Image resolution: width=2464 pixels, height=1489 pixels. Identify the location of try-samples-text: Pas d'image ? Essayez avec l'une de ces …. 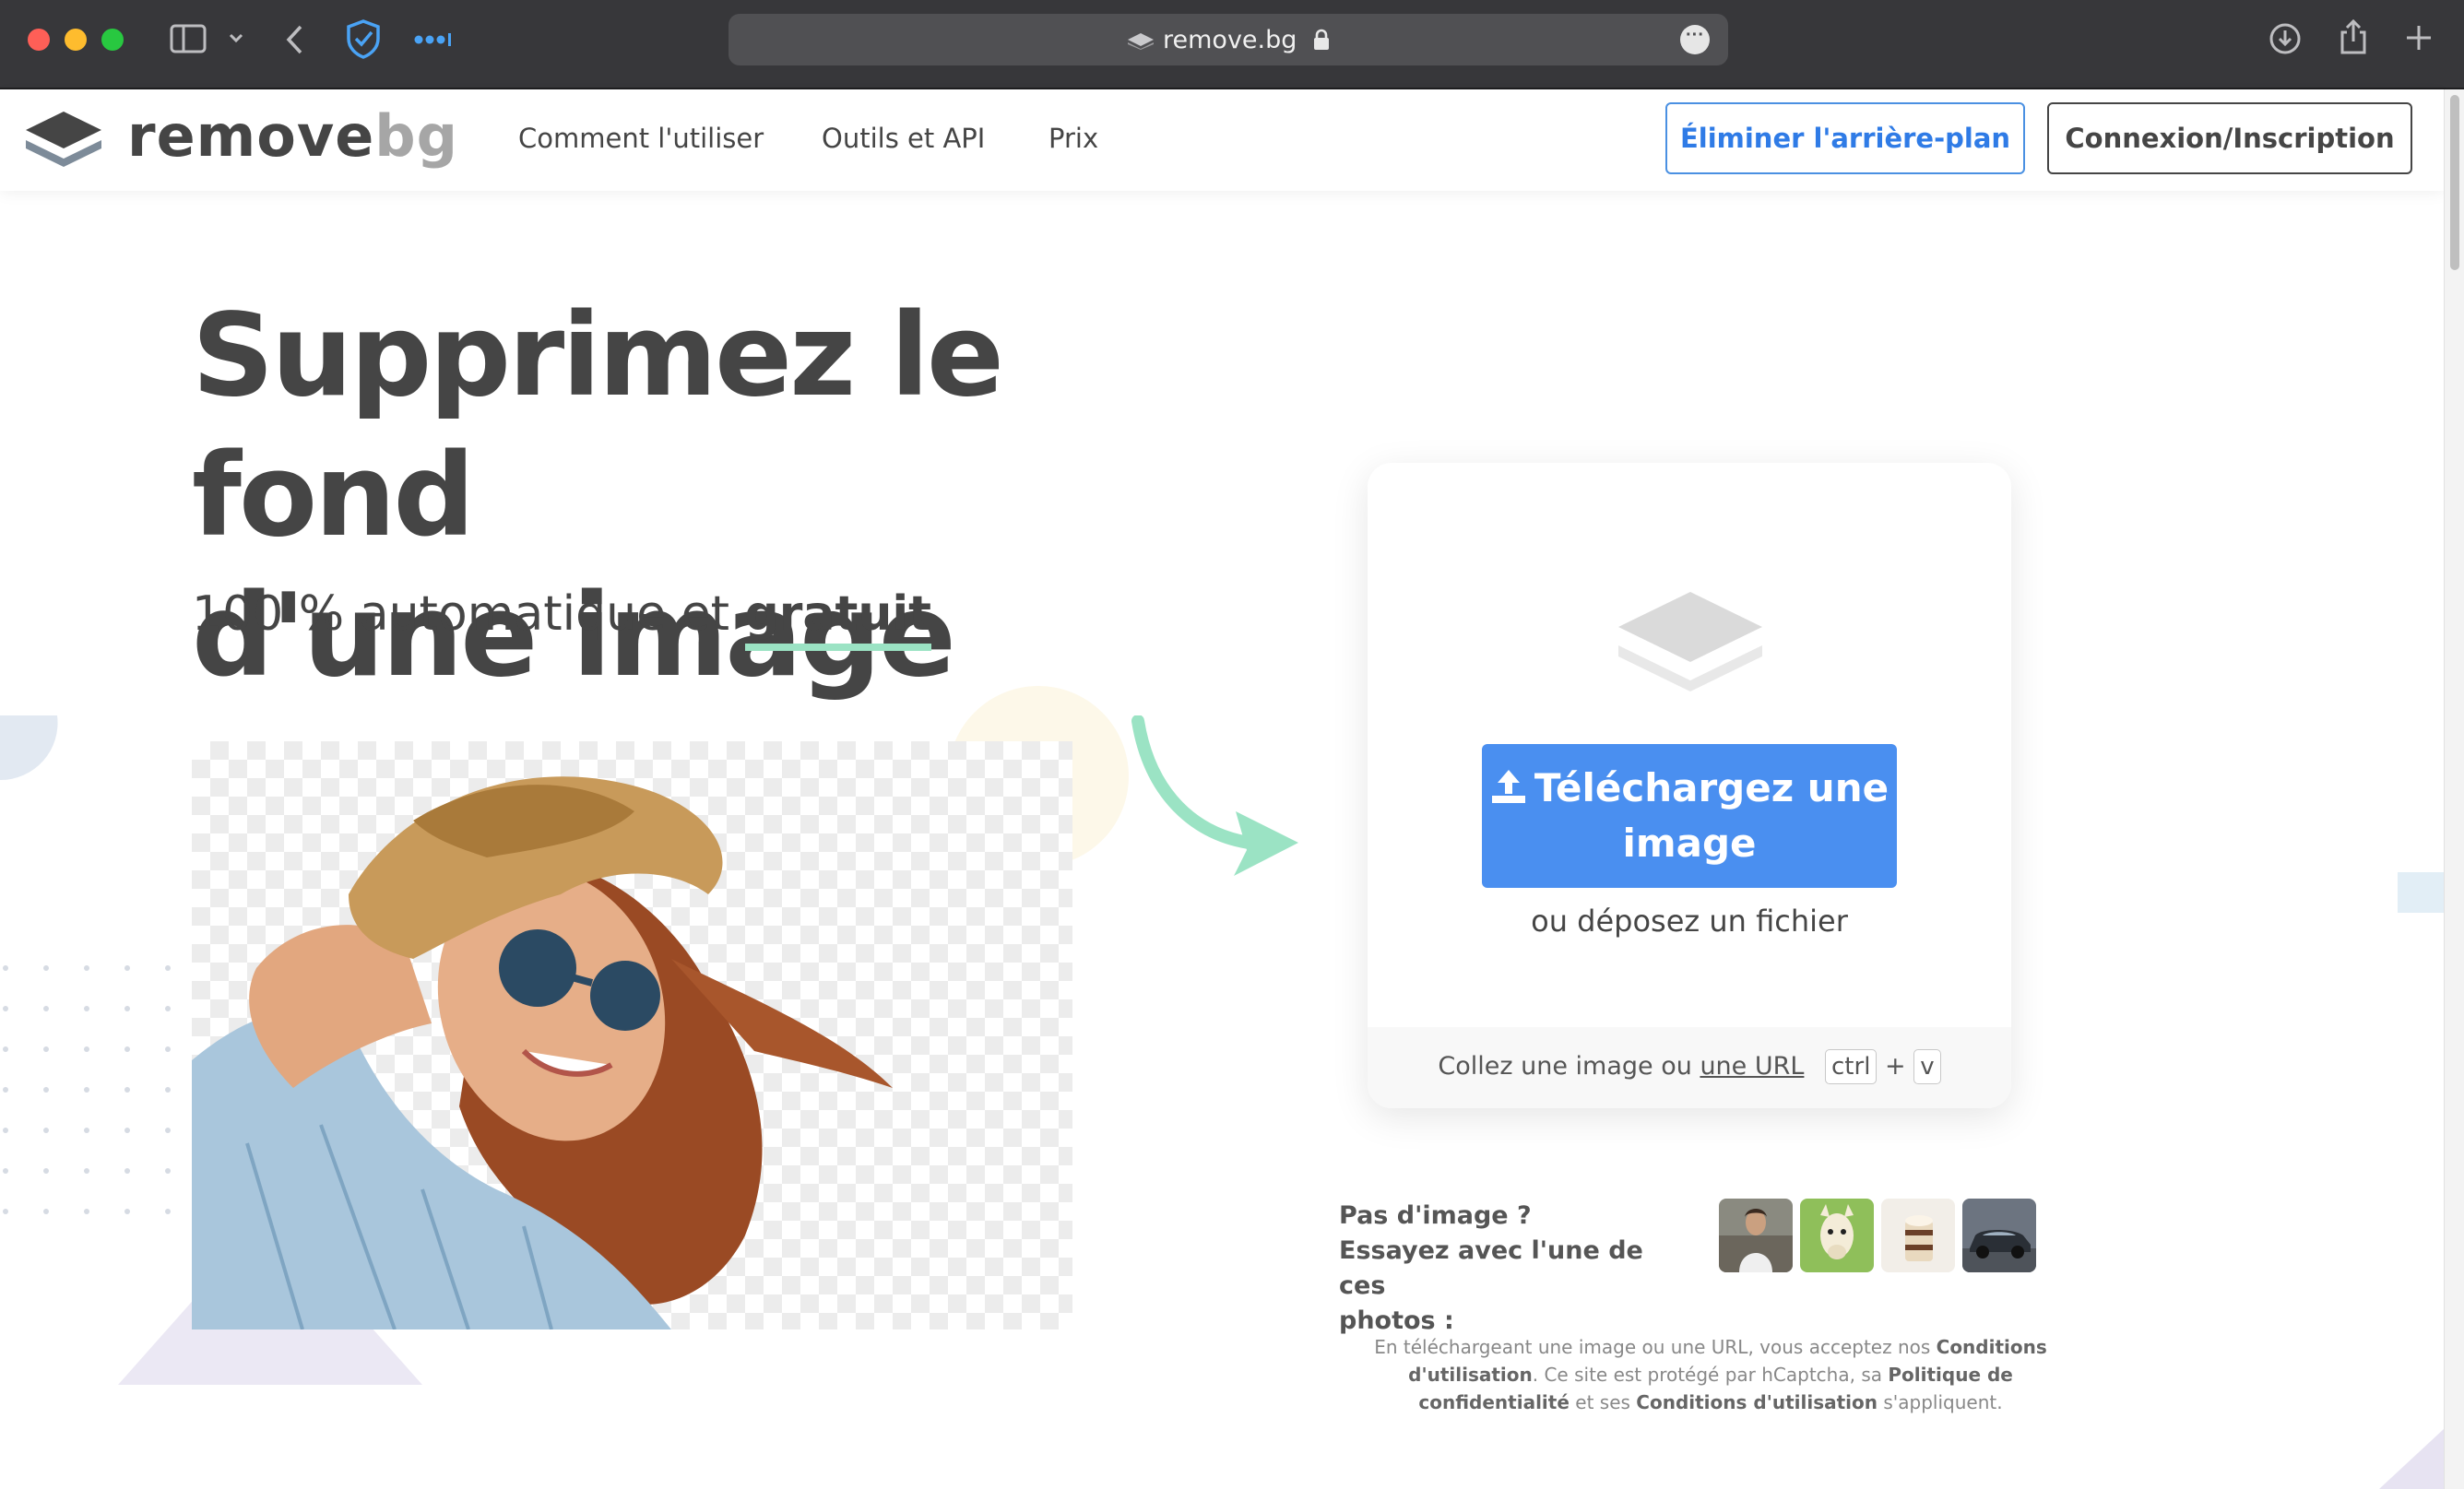
(1514, 1269).